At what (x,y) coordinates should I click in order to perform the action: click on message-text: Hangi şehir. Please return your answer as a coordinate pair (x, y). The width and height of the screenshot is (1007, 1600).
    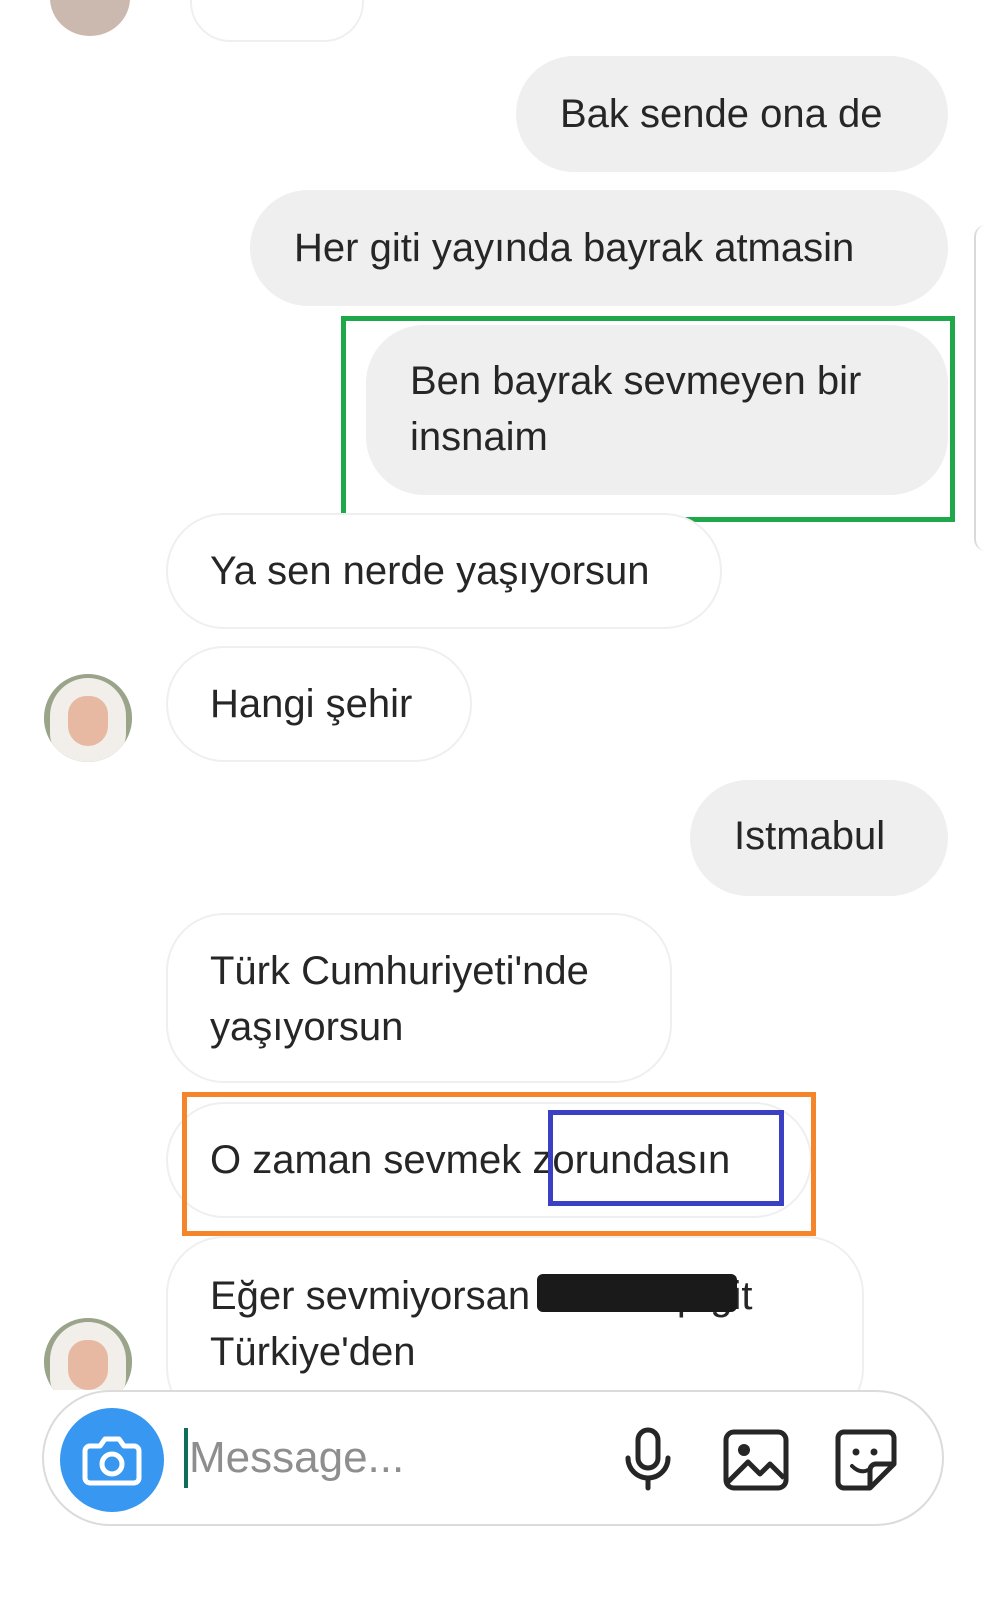
    Looking at the image, I should click on (311, 704).